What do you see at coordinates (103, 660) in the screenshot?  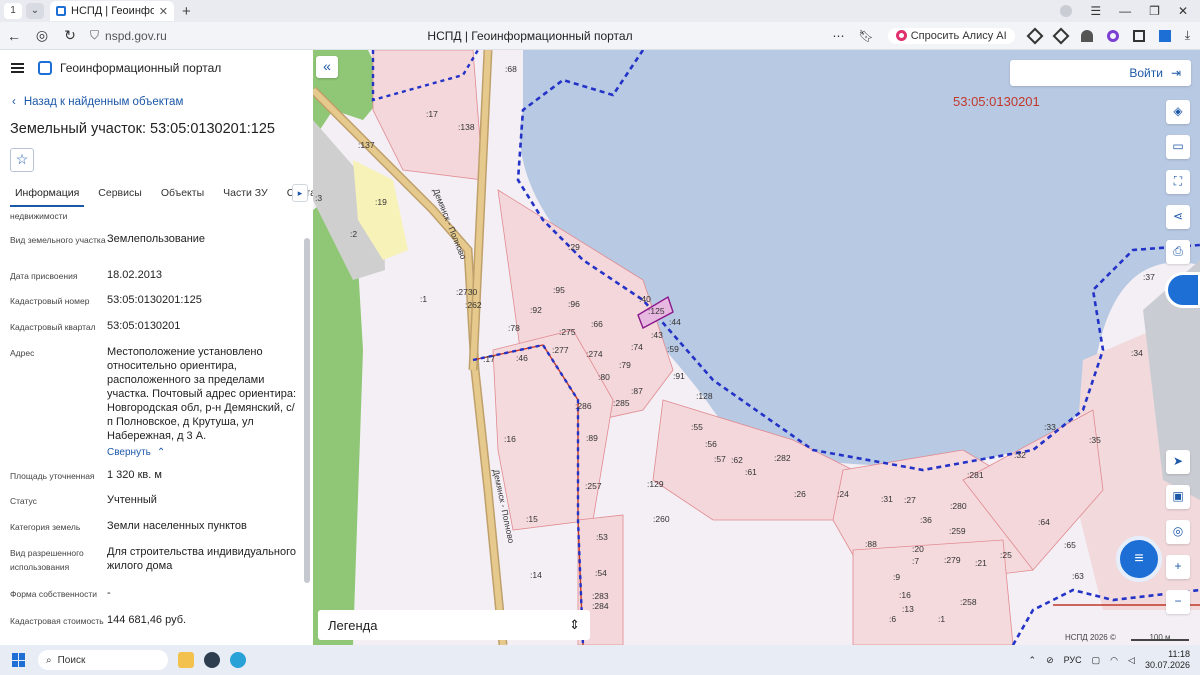 I see `taskbar-search: ⌕ Поиск` at bounding box center [103, 660].